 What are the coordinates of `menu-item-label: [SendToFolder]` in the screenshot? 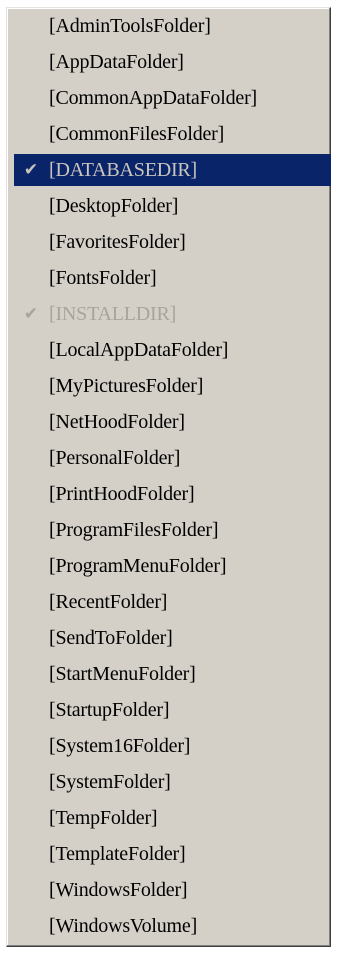 It's located at (111, 638).